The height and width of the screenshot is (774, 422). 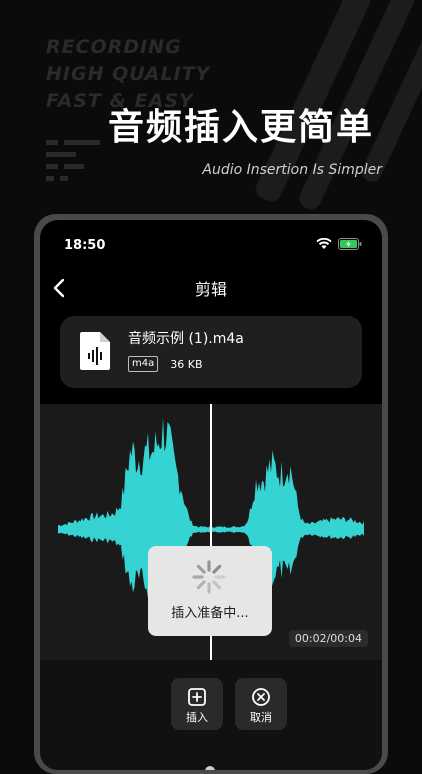 I want to click on action-bar: 插入 取消, so click(x=211, y=715).